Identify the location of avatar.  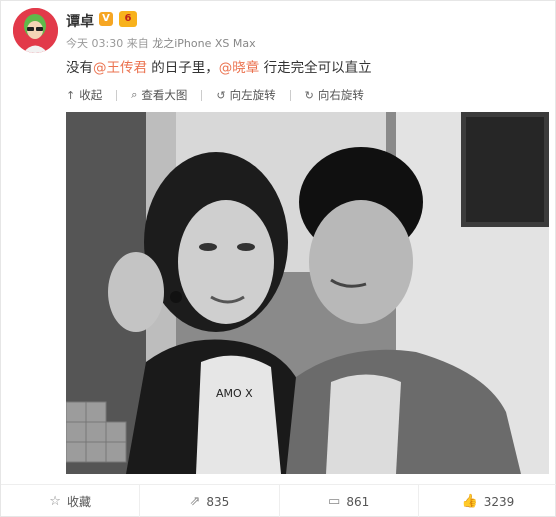
(35, 30).